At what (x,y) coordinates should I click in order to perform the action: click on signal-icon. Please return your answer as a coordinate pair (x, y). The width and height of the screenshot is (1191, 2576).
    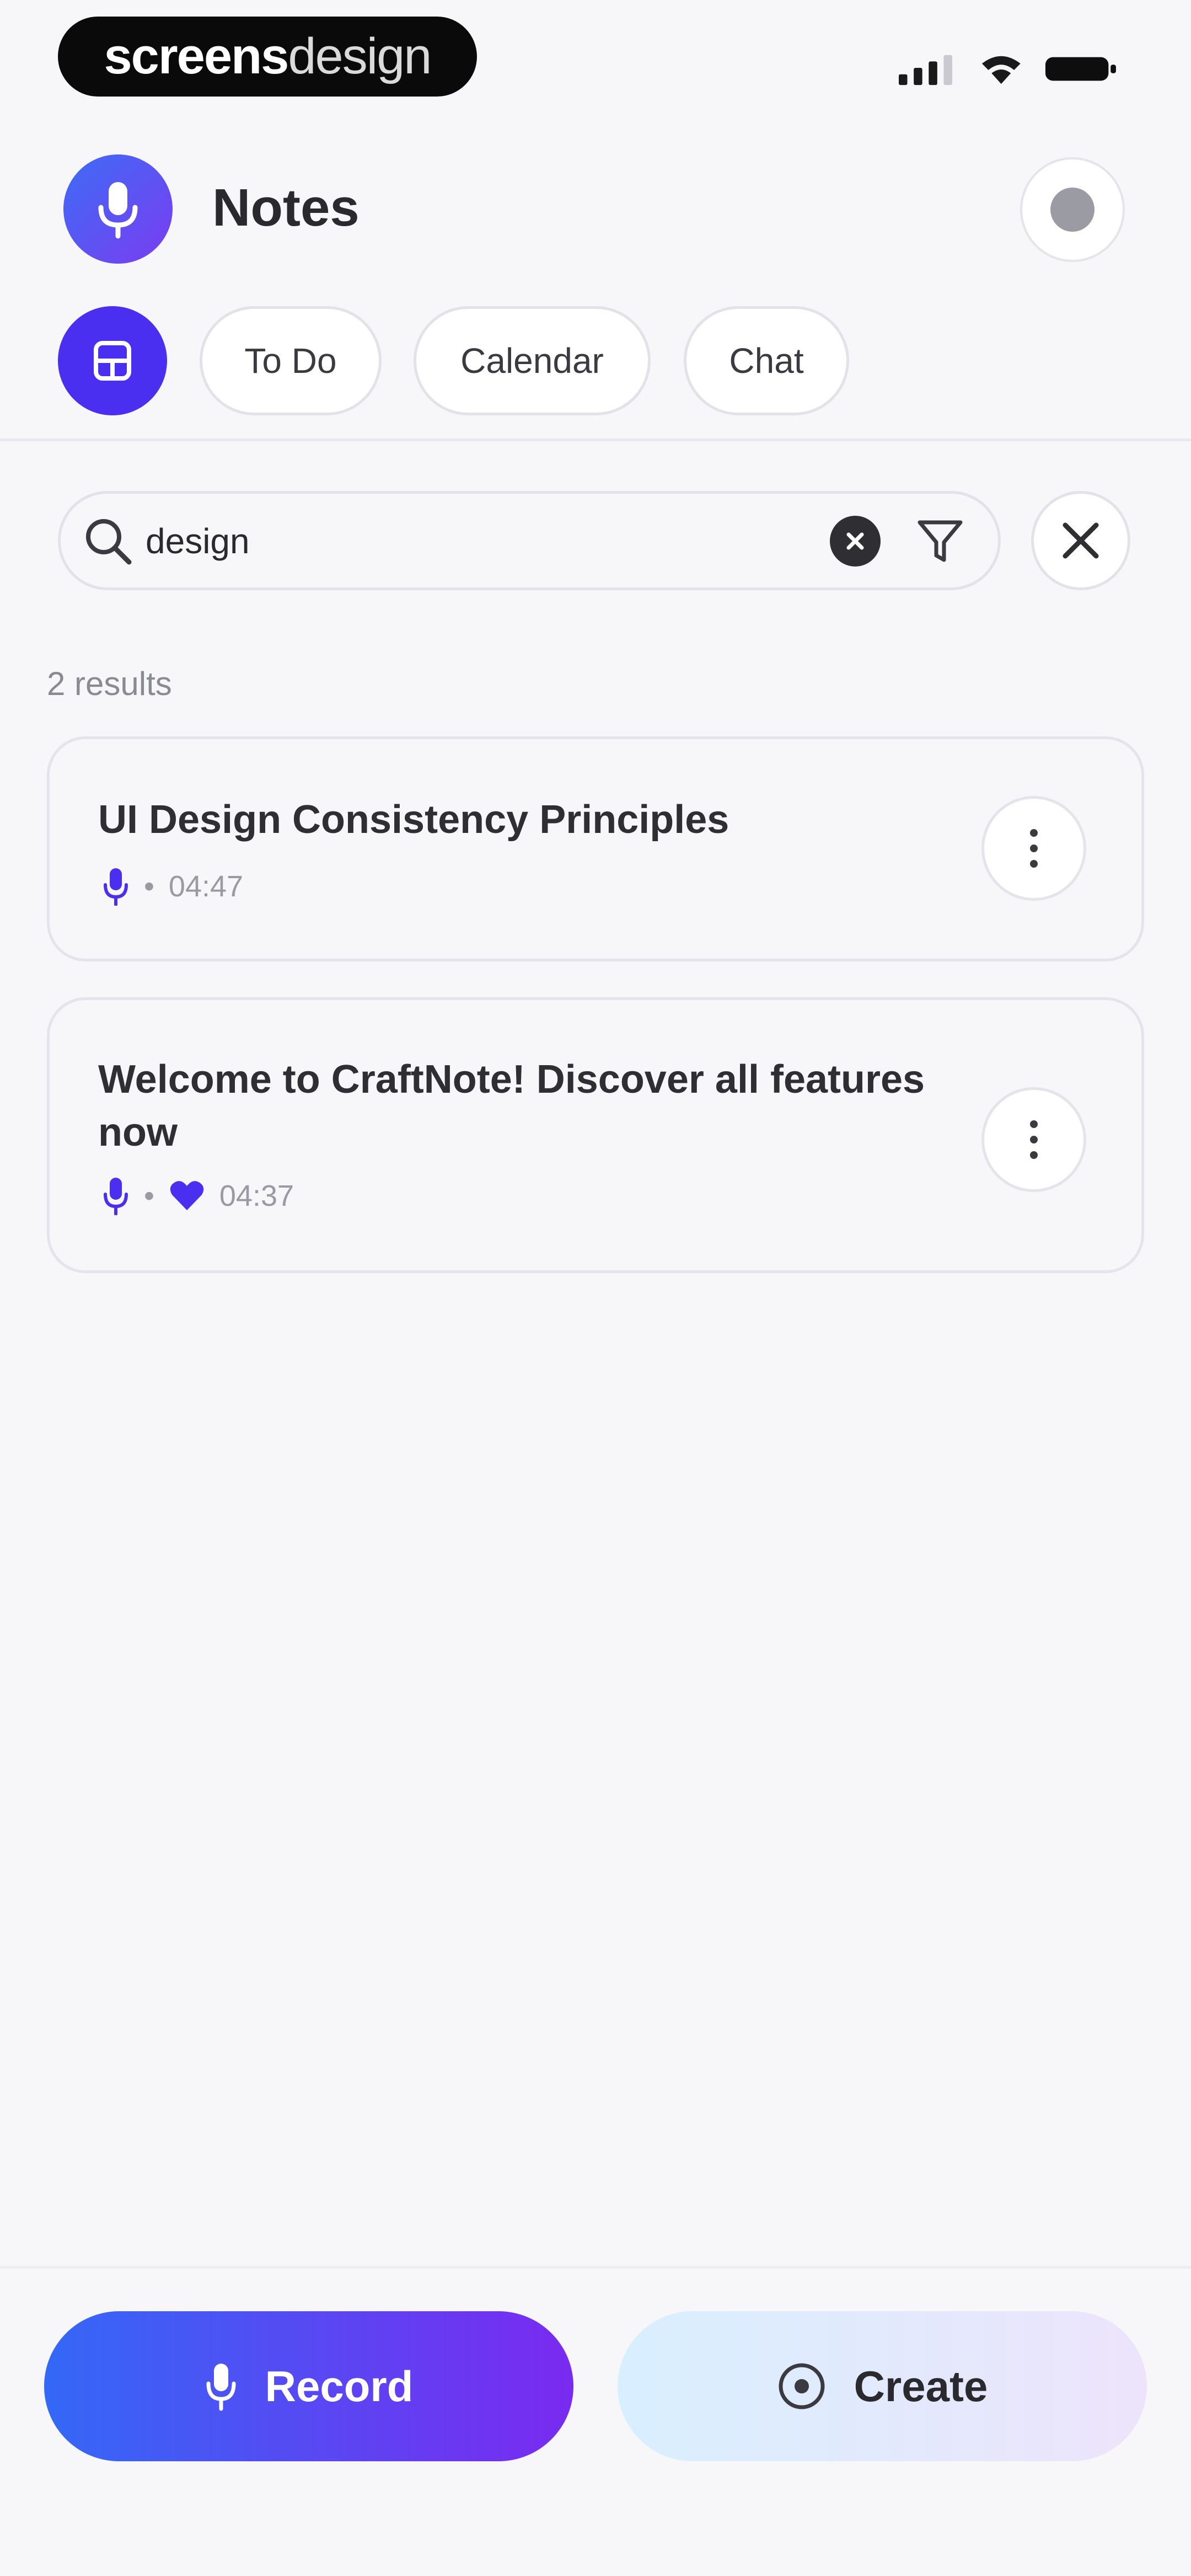
    Looking at the image, I should click on (925, 70).